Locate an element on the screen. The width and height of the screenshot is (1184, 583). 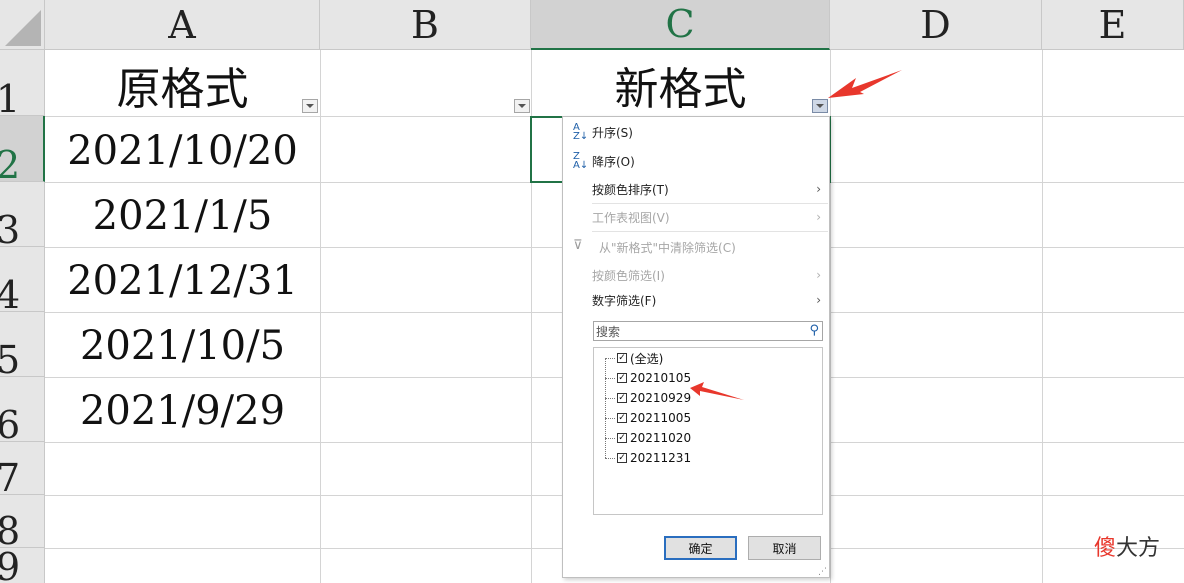
cell-c1: 新格式 is located at coordinates (680, 85).